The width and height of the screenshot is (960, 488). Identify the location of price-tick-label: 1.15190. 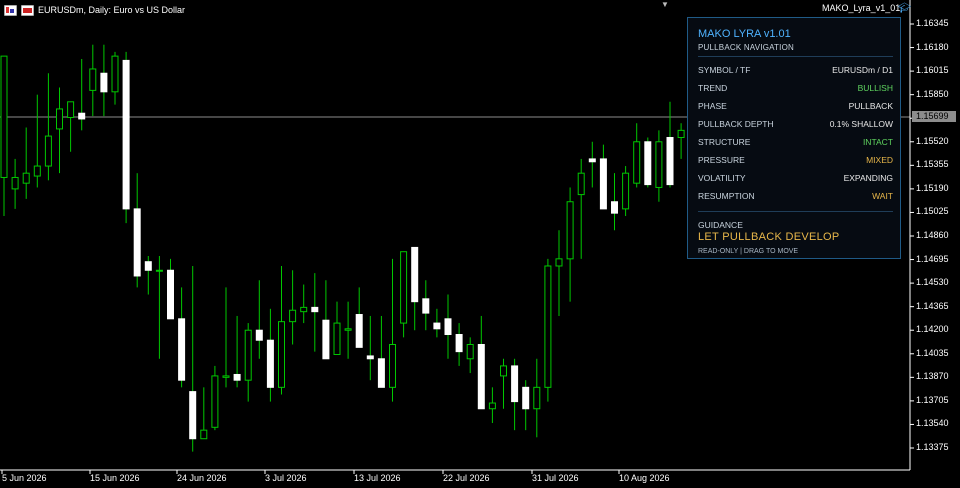
(932, 187).